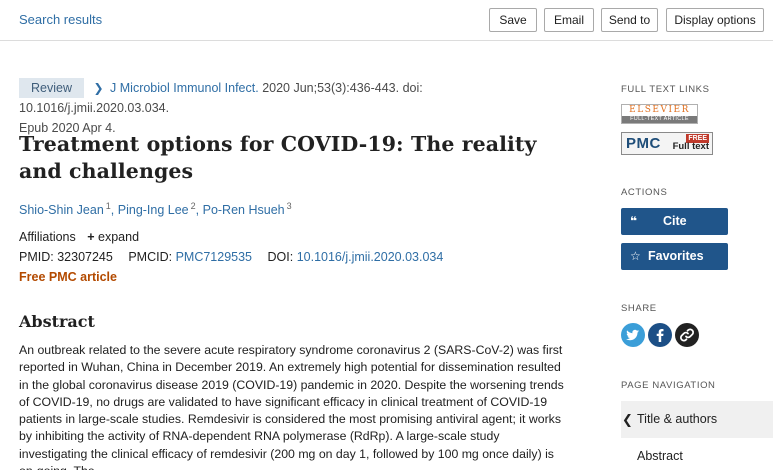  What do you see at coordinates (60, 19) in the screenshot?
I see `search-results-link: Search results` at bounding box center [60, 19].